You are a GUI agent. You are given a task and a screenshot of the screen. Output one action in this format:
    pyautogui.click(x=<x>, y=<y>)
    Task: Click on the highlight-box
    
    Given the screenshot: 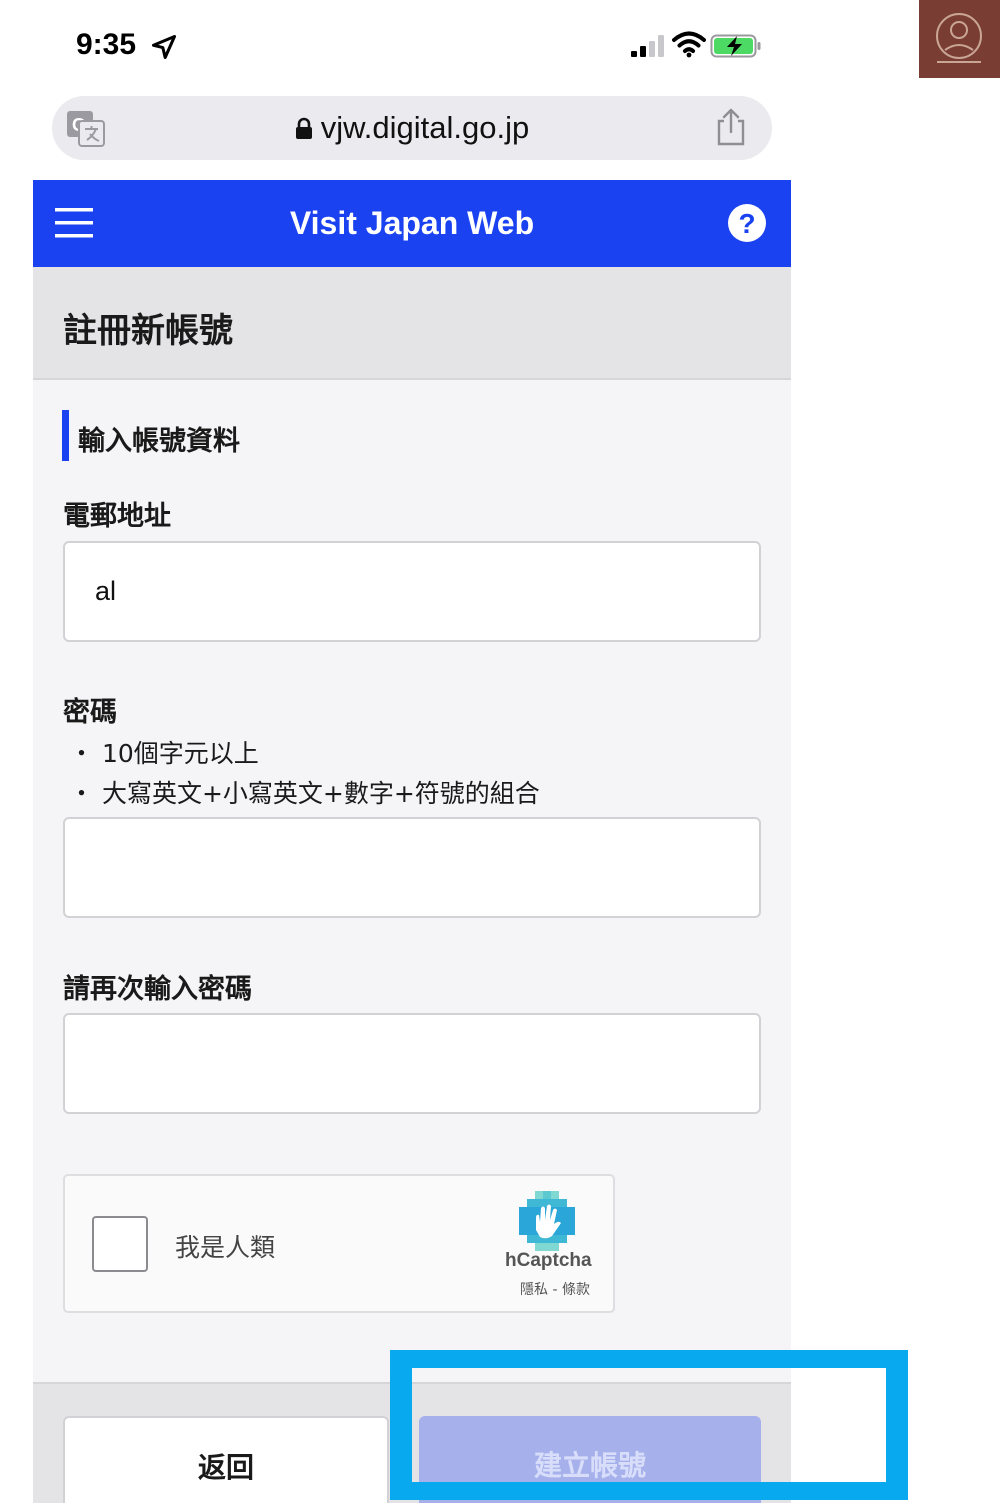 What is the action you would take?
    pyautogui.click(x=649, y=1425)
    